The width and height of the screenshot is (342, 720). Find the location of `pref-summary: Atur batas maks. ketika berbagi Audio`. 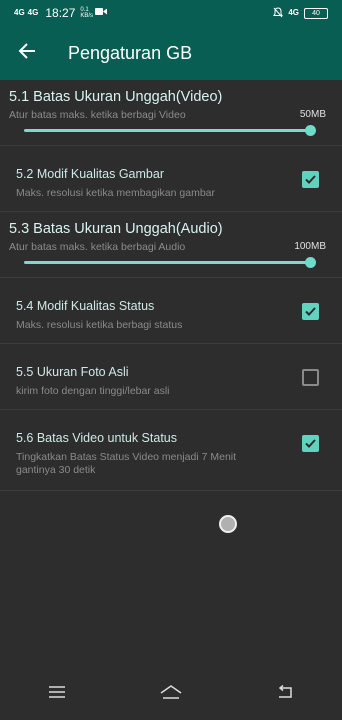

pref-summary: Atur batas maks. ketika berbagi Audio is located at coordinates (97, 247).